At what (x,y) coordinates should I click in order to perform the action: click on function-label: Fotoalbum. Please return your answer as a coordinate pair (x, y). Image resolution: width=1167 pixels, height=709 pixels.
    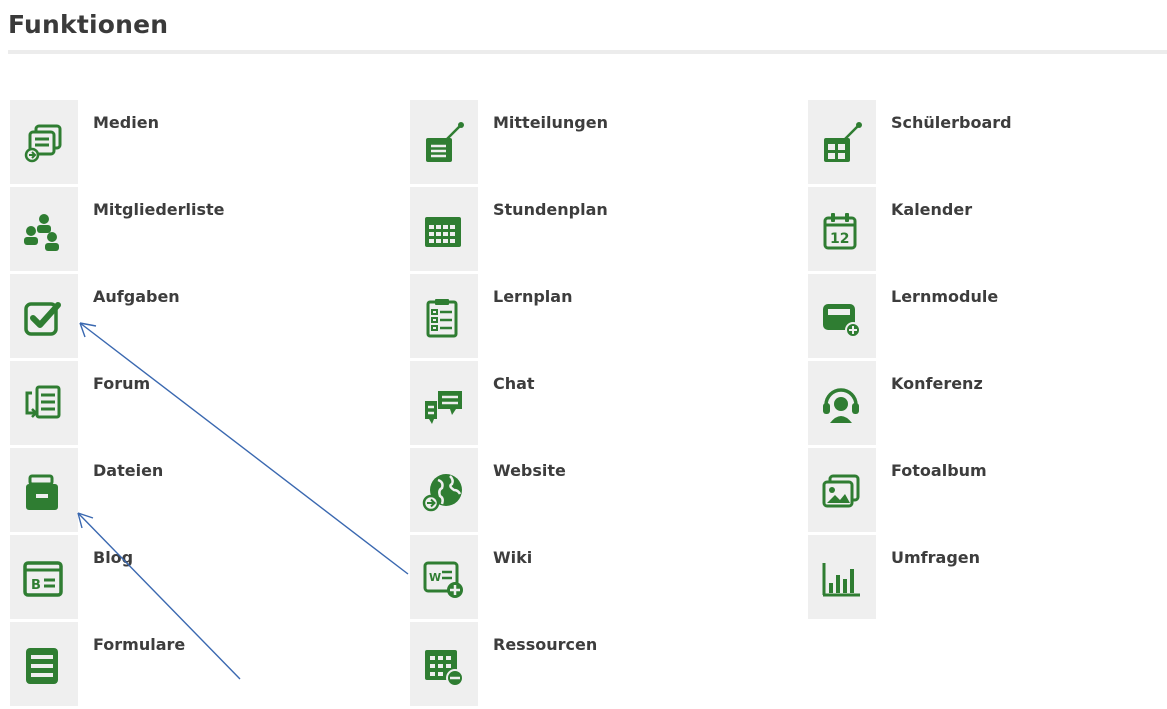
    Looking at the image, I should click on (939, 470).